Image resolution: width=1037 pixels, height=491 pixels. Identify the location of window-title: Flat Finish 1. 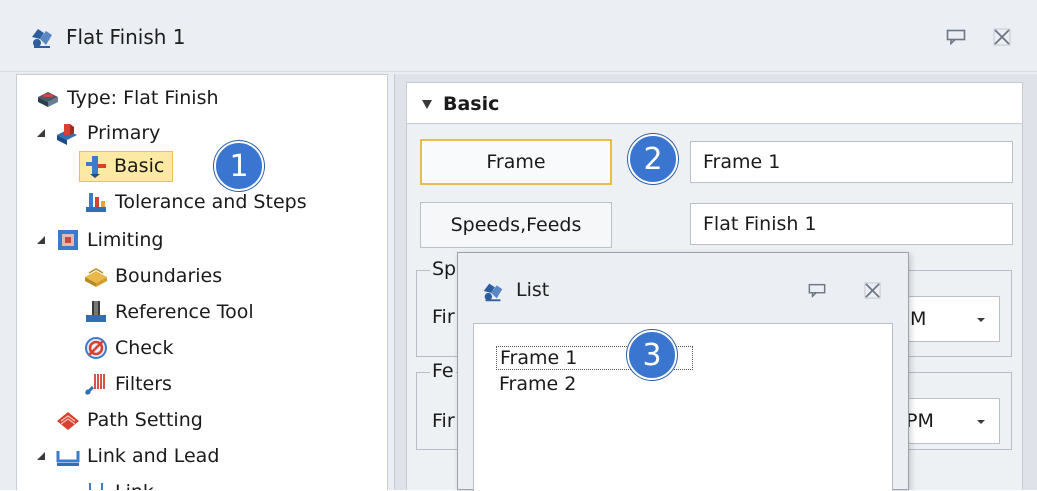
(126, 37).